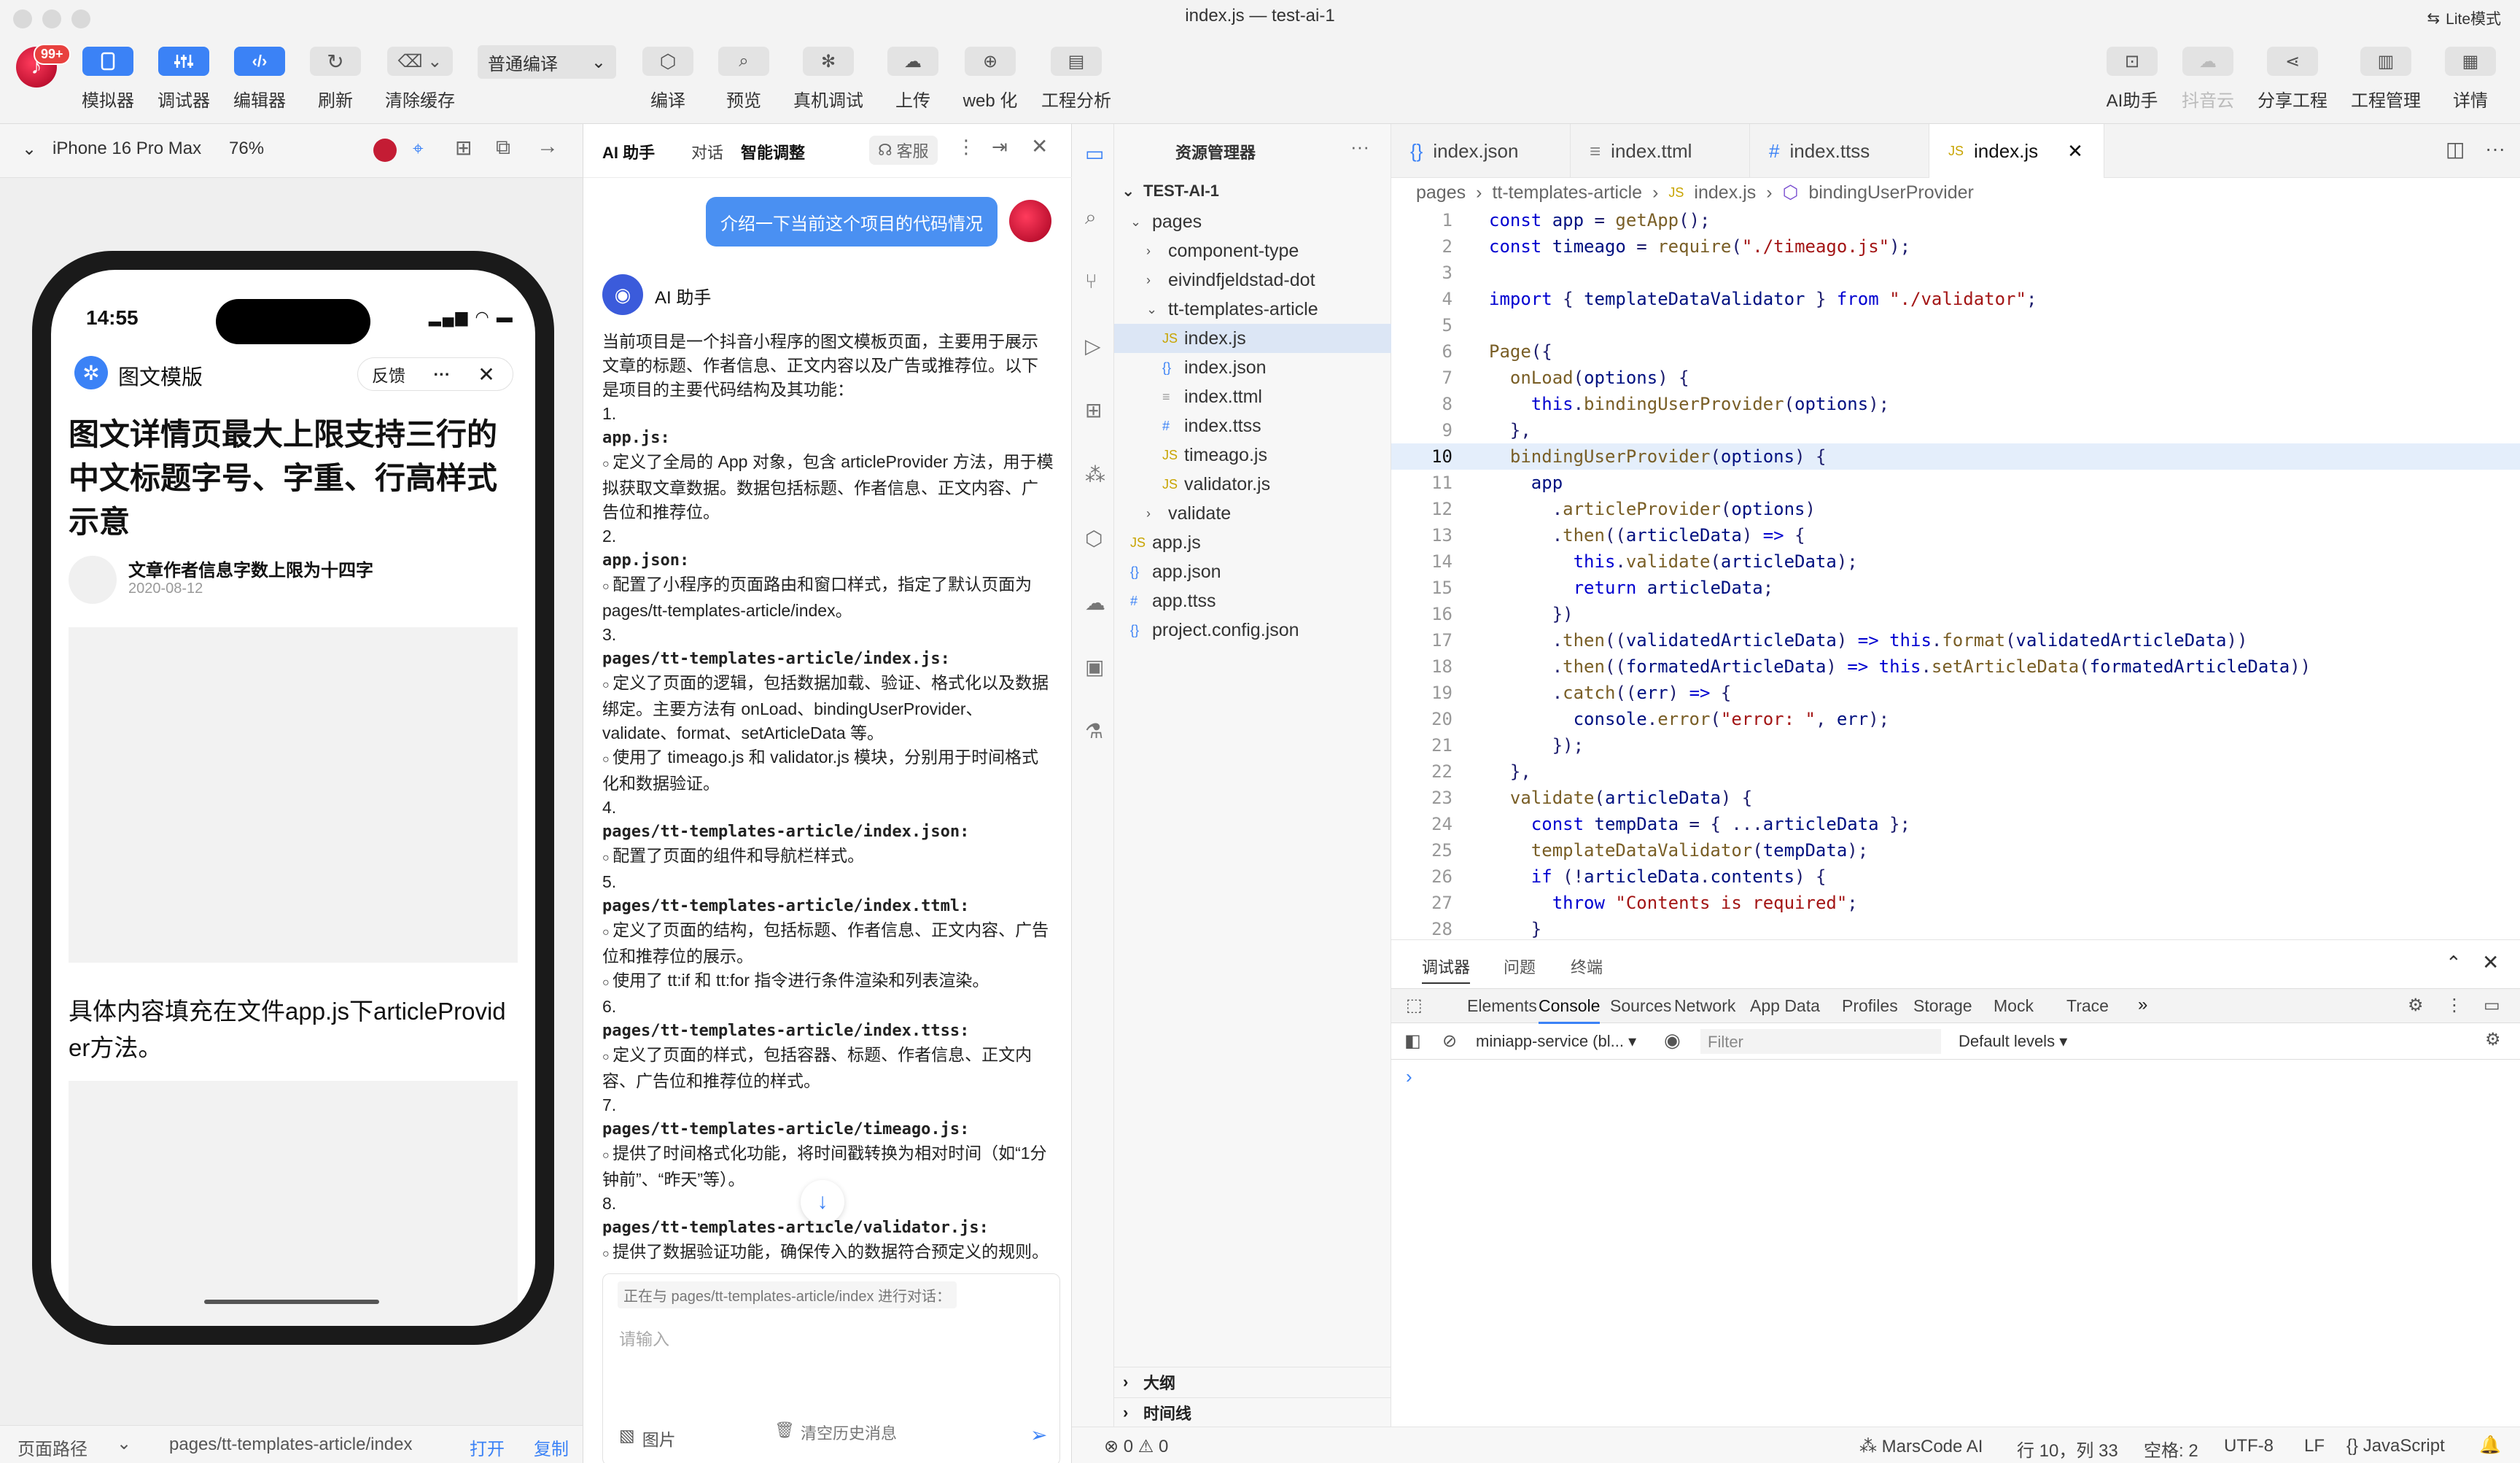  Describe the element at coordinates (108, 79) in the screenshot. I see `simulator-button: 模拟器` at that location.